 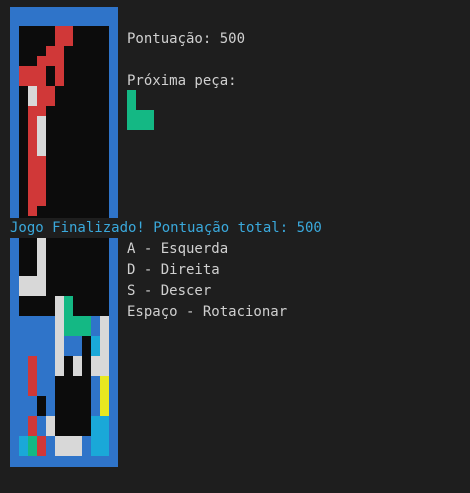 I want to click on control-rotate: Espaço - Rotacionar, so click(x=207, y=312).